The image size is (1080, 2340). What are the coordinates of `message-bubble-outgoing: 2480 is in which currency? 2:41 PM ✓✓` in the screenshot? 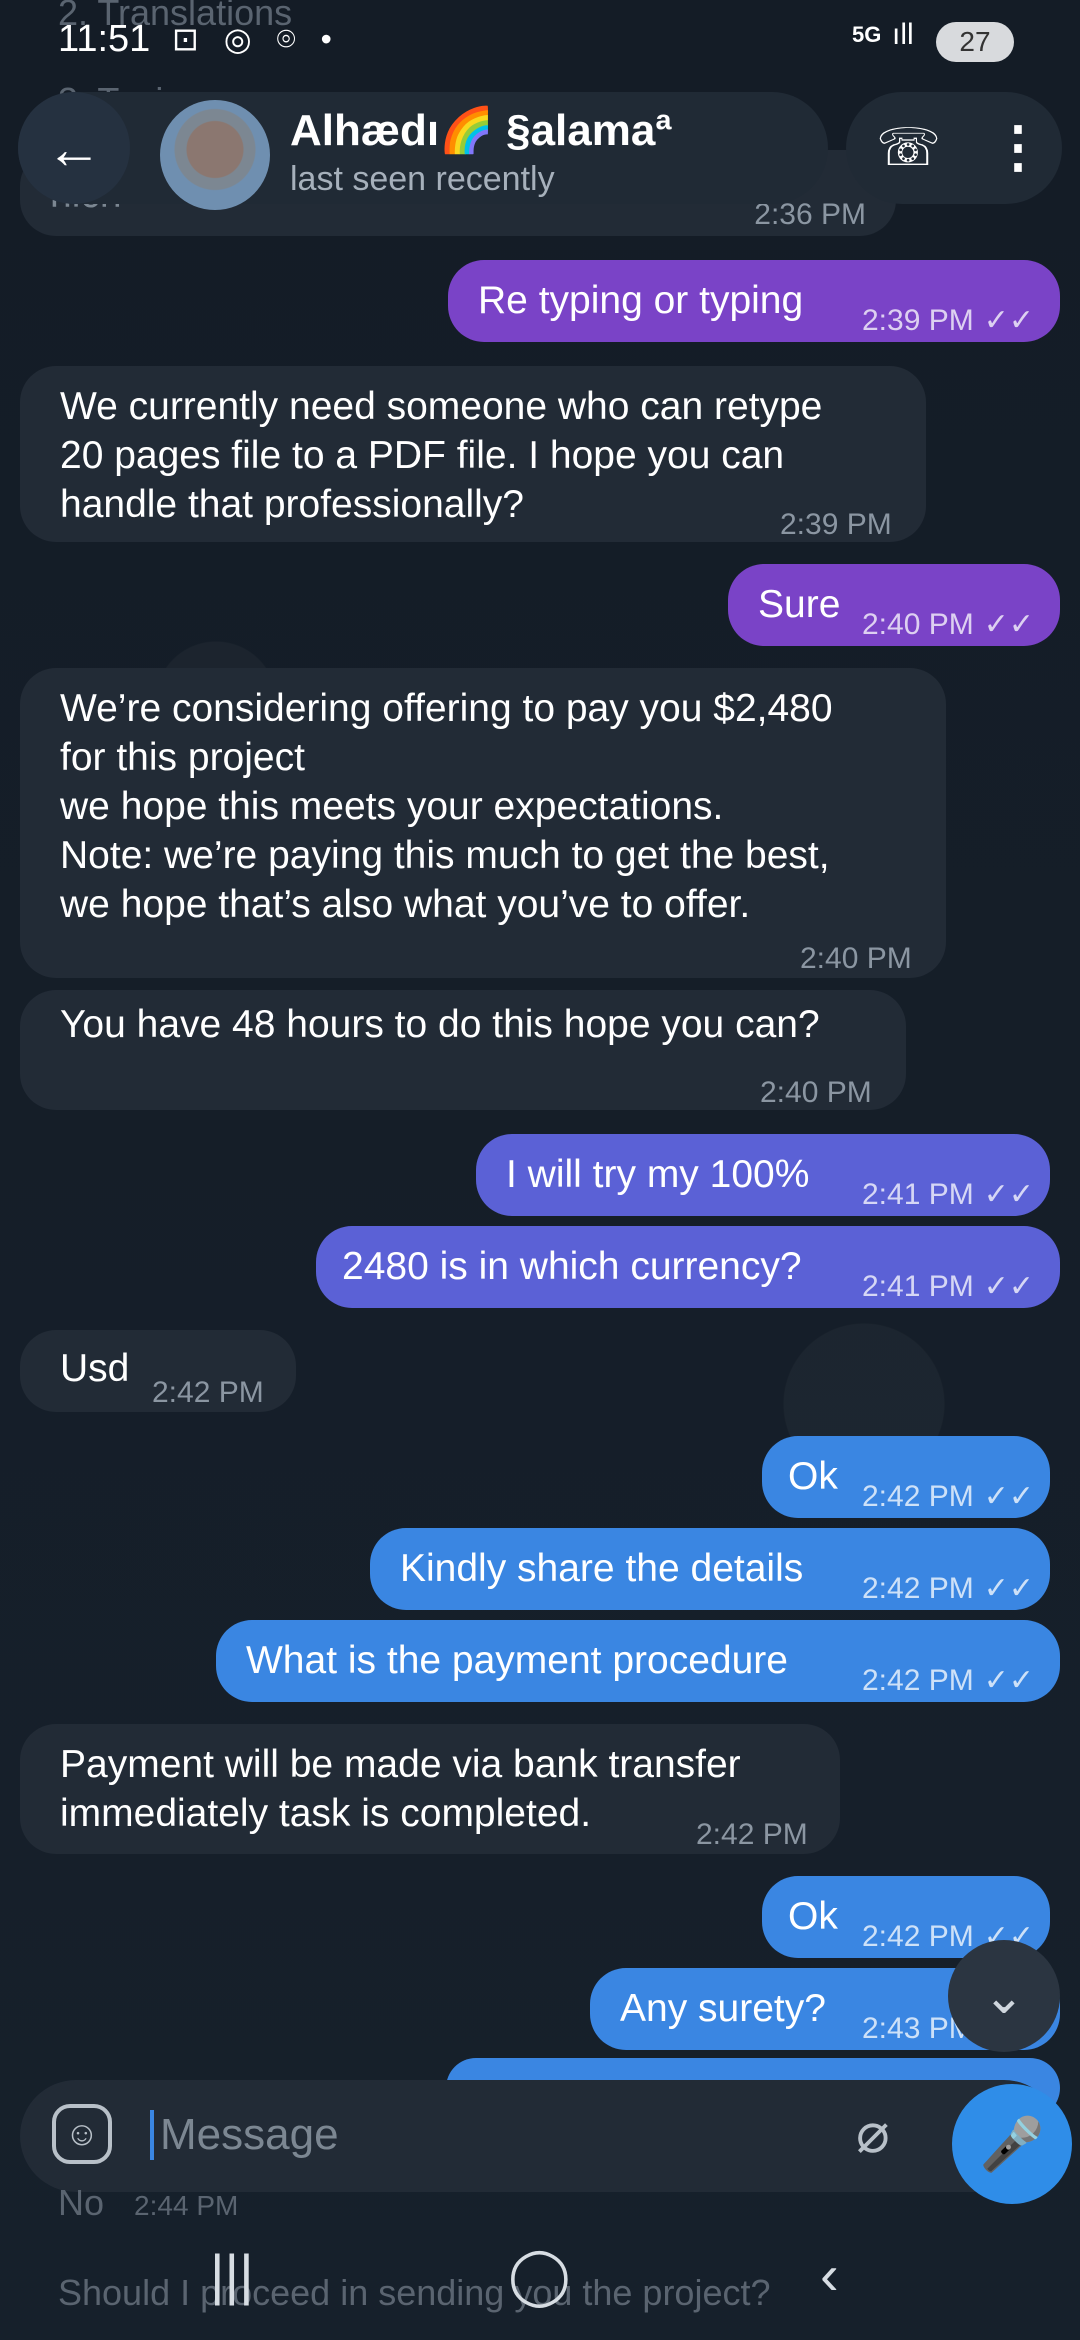 It's located at (688, 1267).